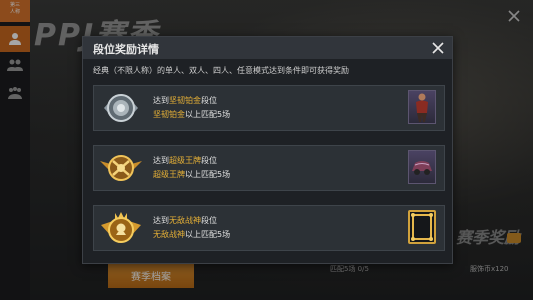 This screenshot has width=533, height=300. I want to click on row-condition: 坚韧铂金以上匹配5场, so click(191, 114).